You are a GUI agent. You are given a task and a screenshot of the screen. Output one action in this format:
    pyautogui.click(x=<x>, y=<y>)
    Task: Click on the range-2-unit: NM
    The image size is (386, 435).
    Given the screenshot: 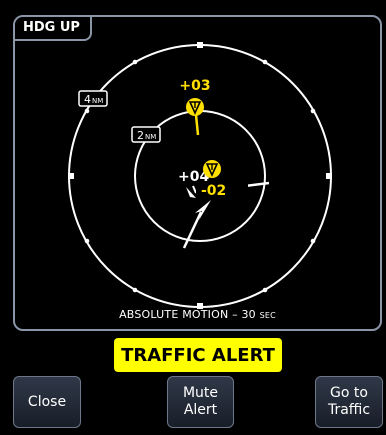 What is the action you would take?
    pyautogui.click(x=150, y=137)
    